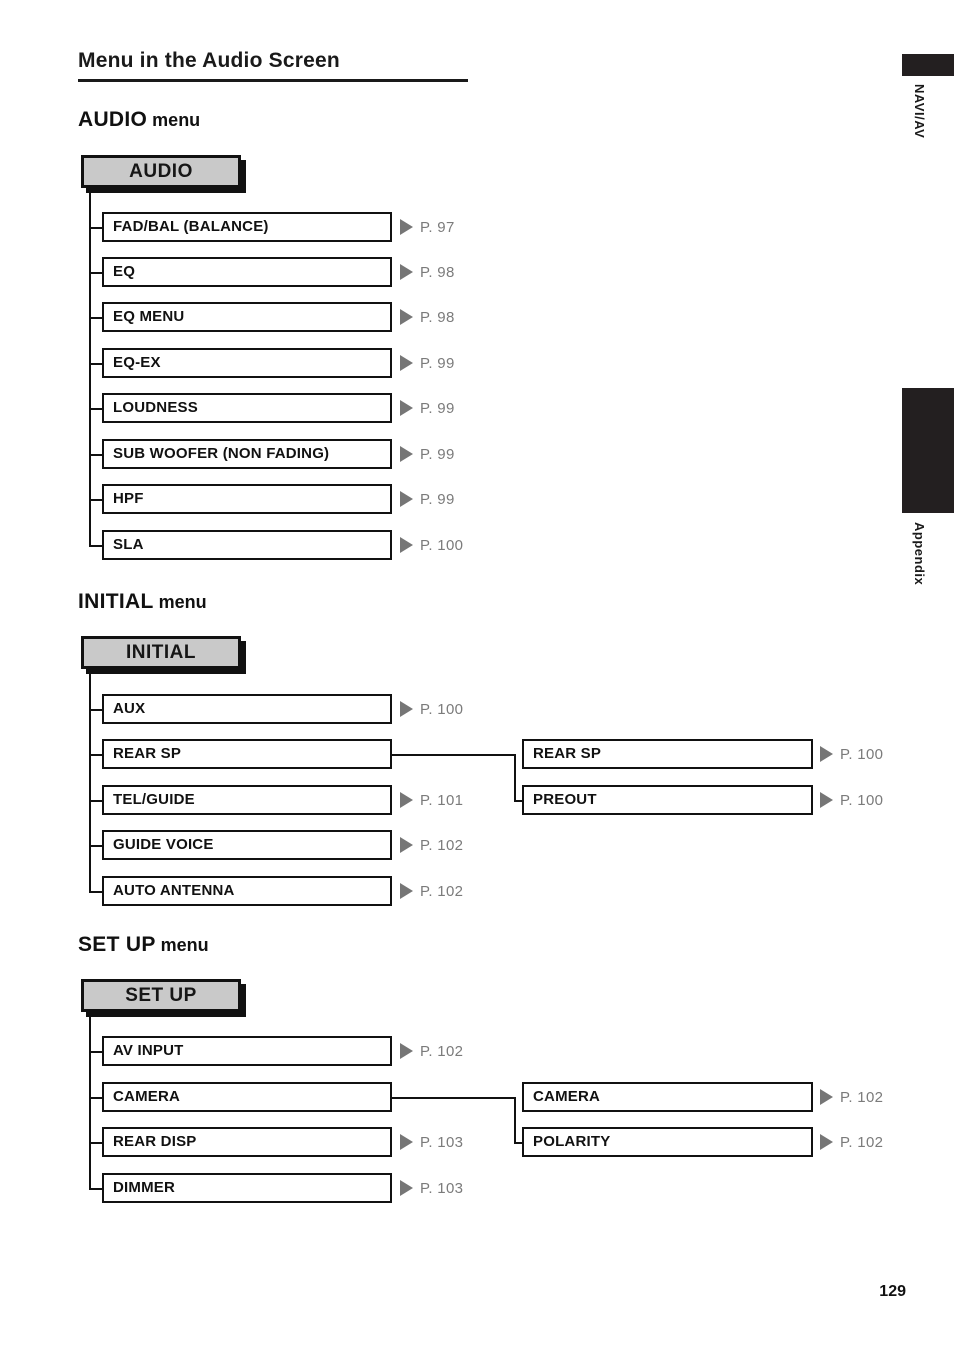 The image size is (954, 1355). I want to click on submenu-item-box: POLARITY, so click(667, 1142).